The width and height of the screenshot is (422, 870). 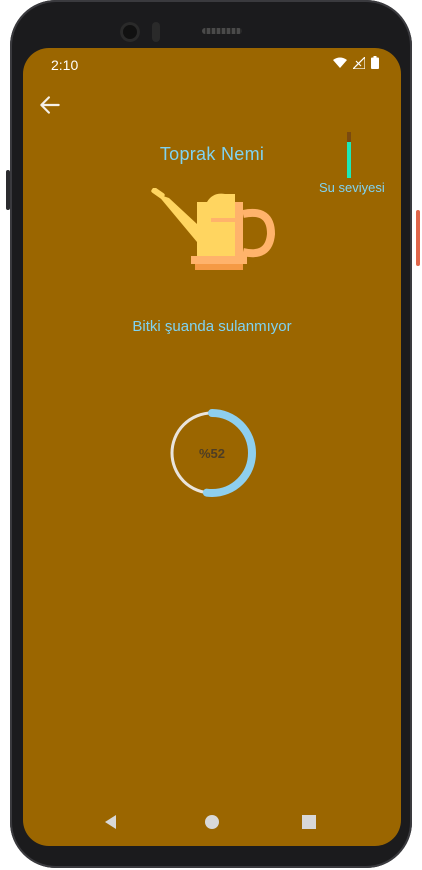 I want to click on nav-back-icon, so click(x=111, y=822).